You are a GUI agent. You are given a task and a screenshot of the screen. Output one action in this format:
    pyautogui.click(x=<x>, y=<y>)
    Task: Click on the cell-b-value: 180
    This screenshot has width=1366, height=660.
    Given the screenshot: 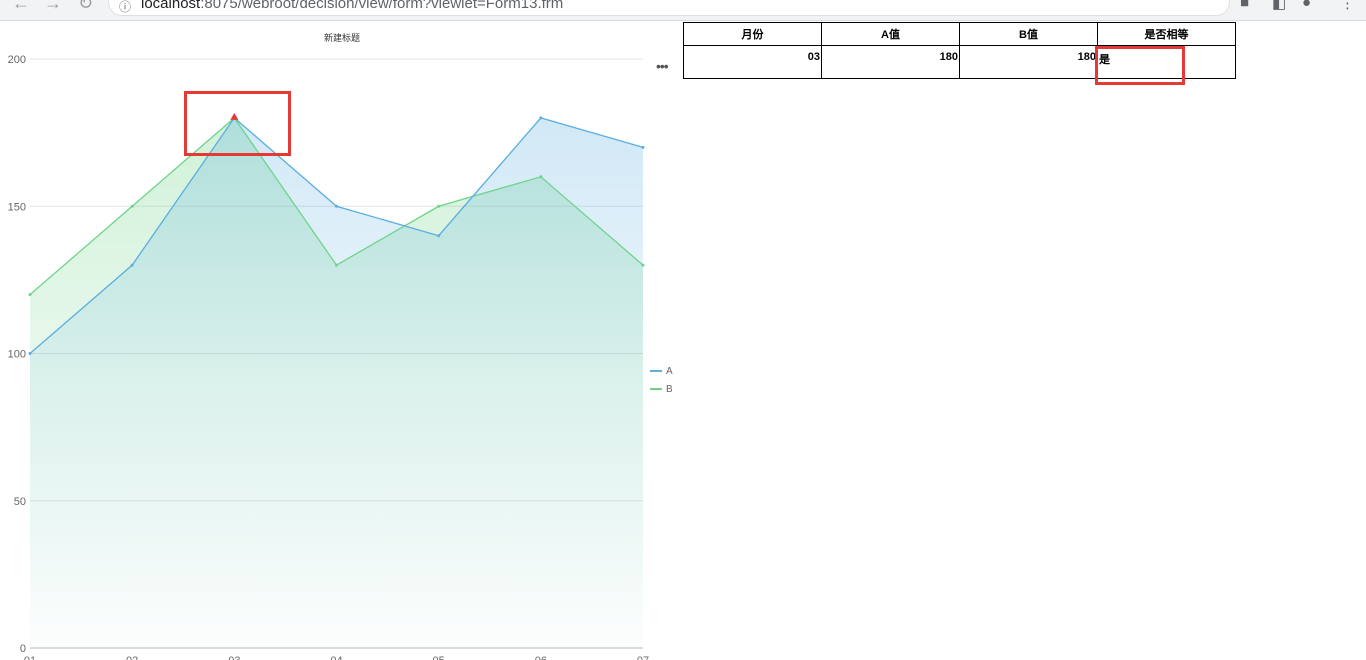 What is the action you would take?
    pyautogui.click(x=1028, y=62)
    